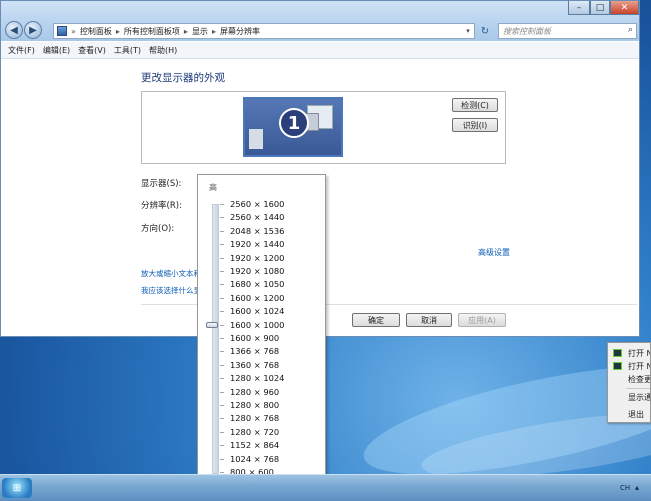 Image resolution: width=651 pixels, height=501 pixels. What do you see at coordinates (257, 271) in the screenshot?
I see `resolution-option: 1920 × 1080` at bounding box center [257, 271].